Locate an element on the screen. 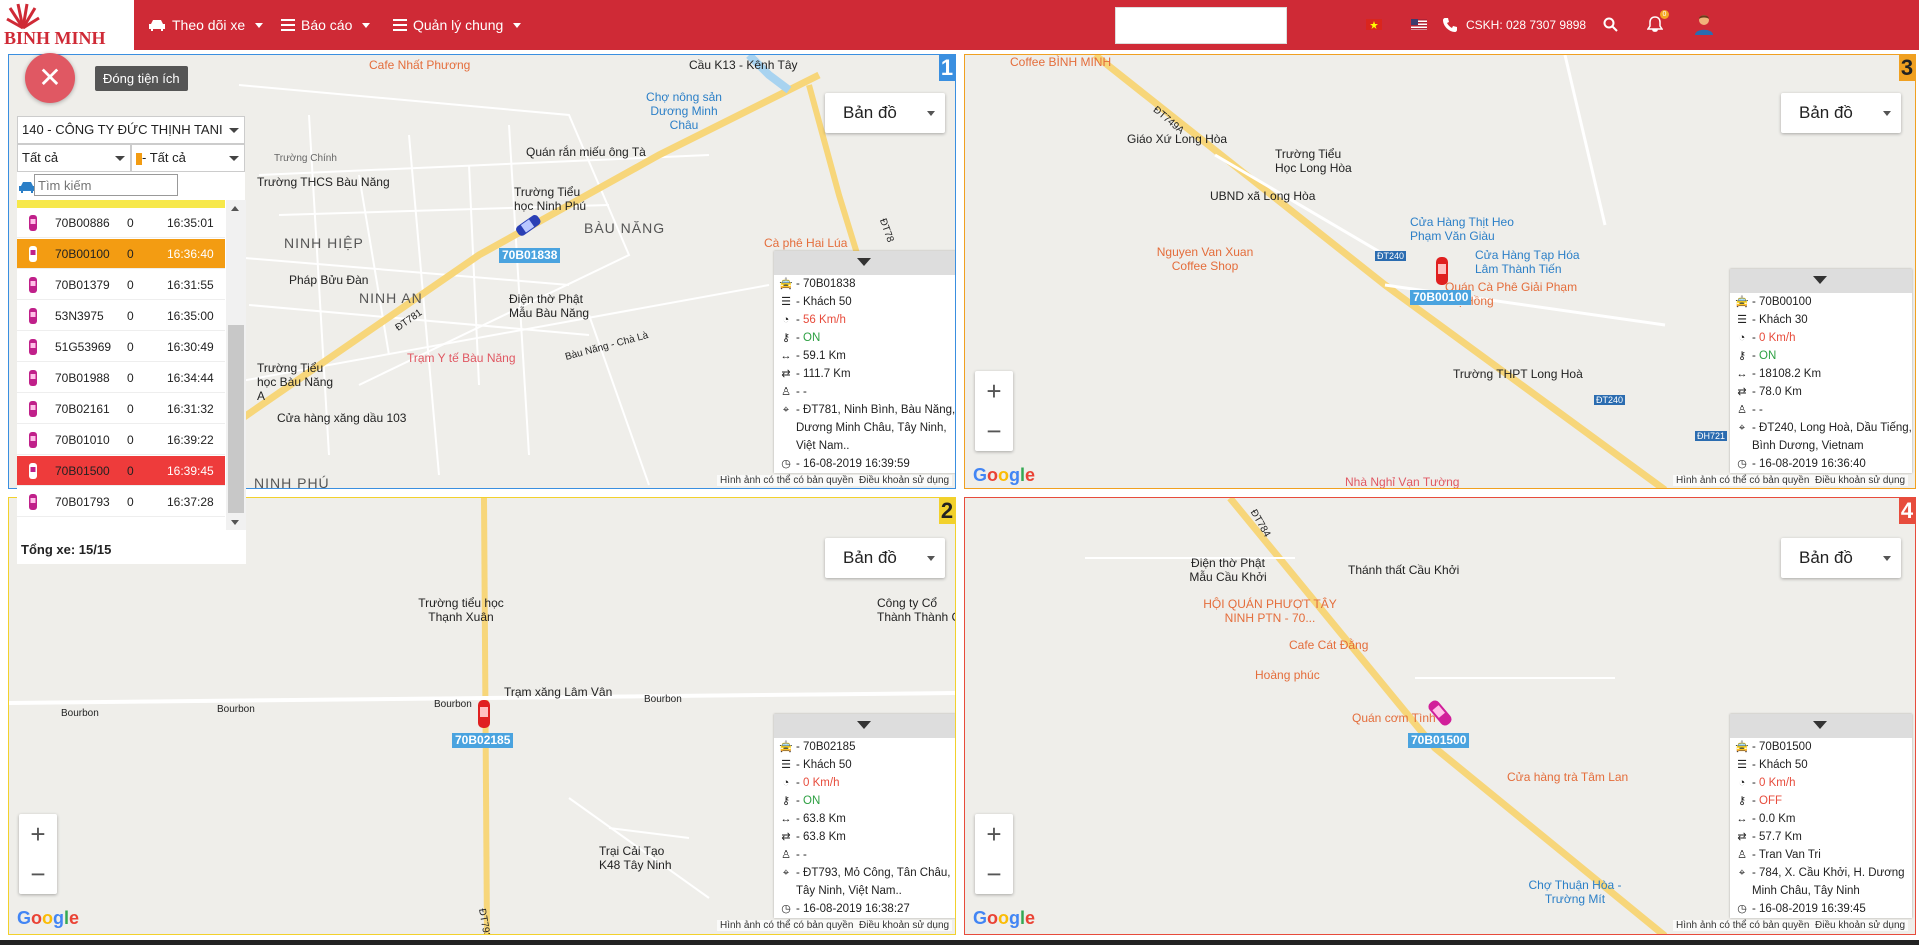  vehicle-time: 16:31:32 is located at coordinates (190, 409).